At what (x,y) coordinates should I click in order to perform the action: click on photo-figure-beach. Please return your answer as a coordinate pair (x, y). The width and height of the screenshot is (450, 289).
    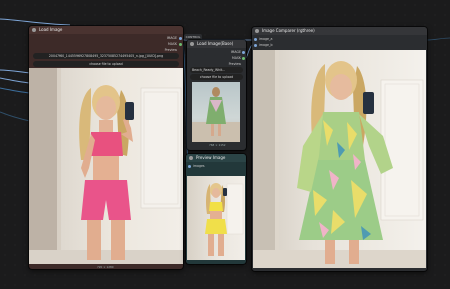
    Looking at the image, I should click on (216, 114).